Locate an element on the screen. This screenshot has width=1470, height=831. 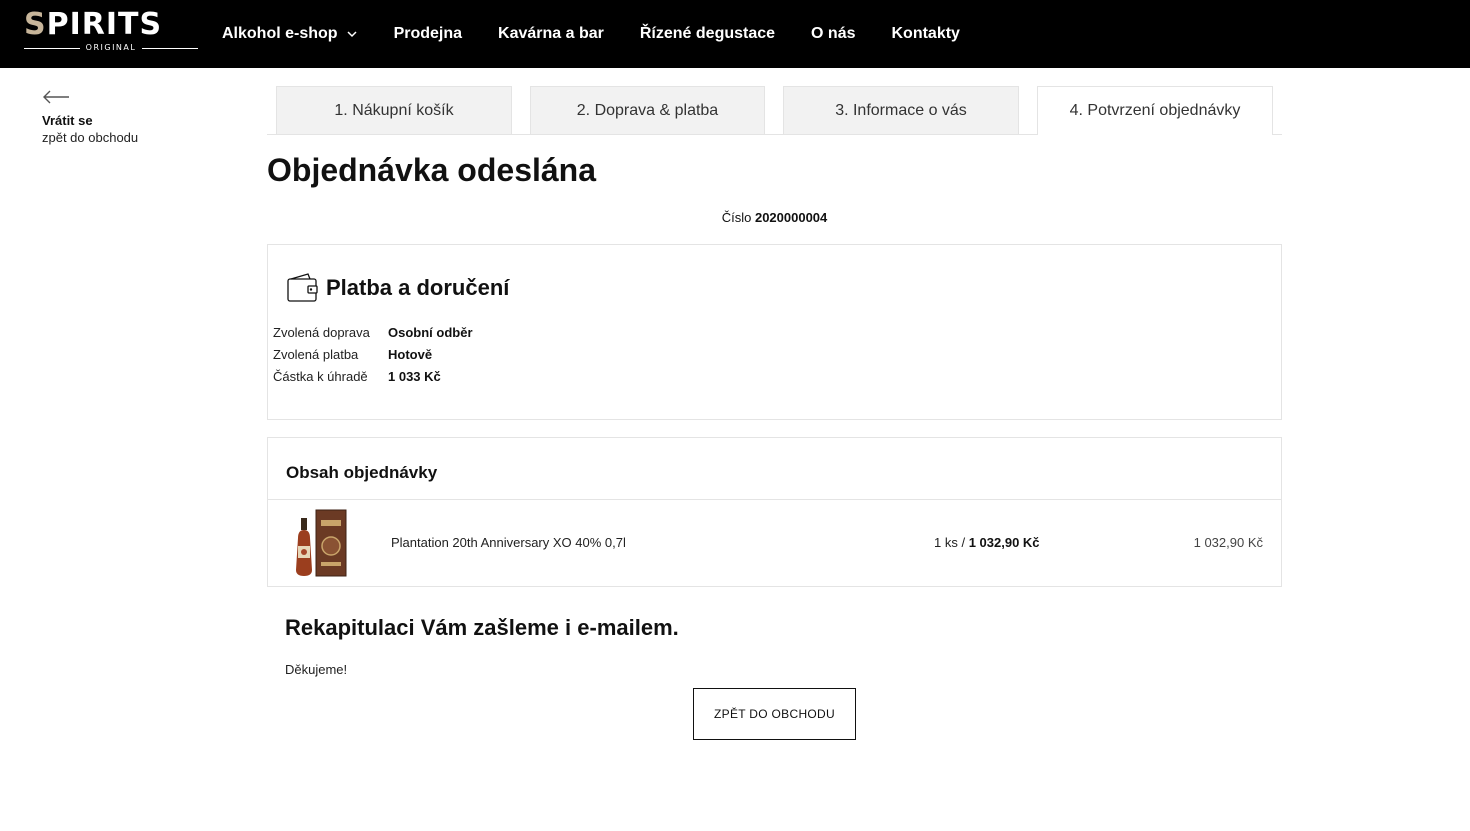
logo-subline: ORIGINAL is located at coordinates (111, 48).